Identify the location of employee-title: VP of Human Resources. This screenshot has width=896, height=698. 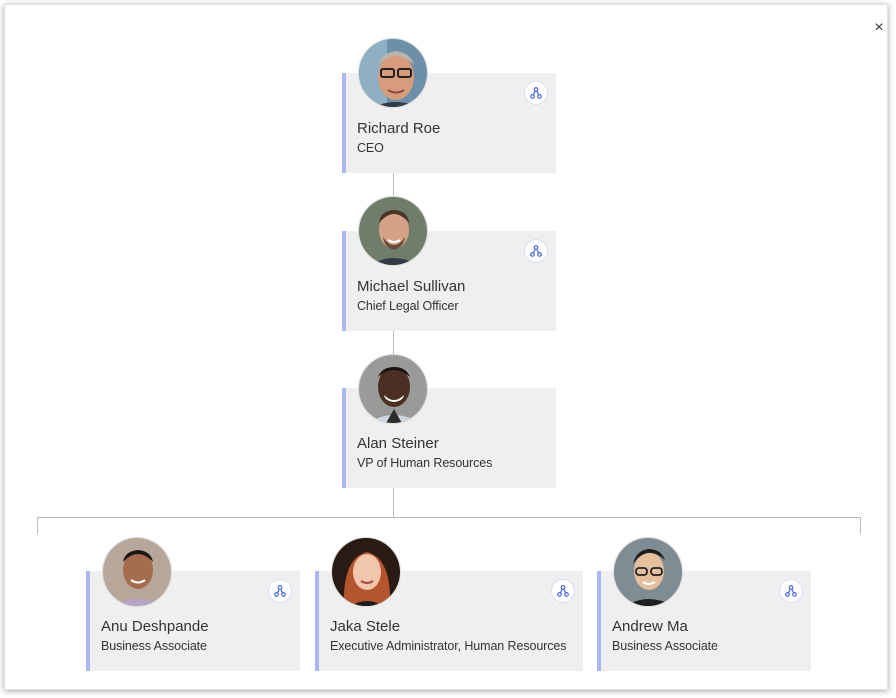
(425, 463).